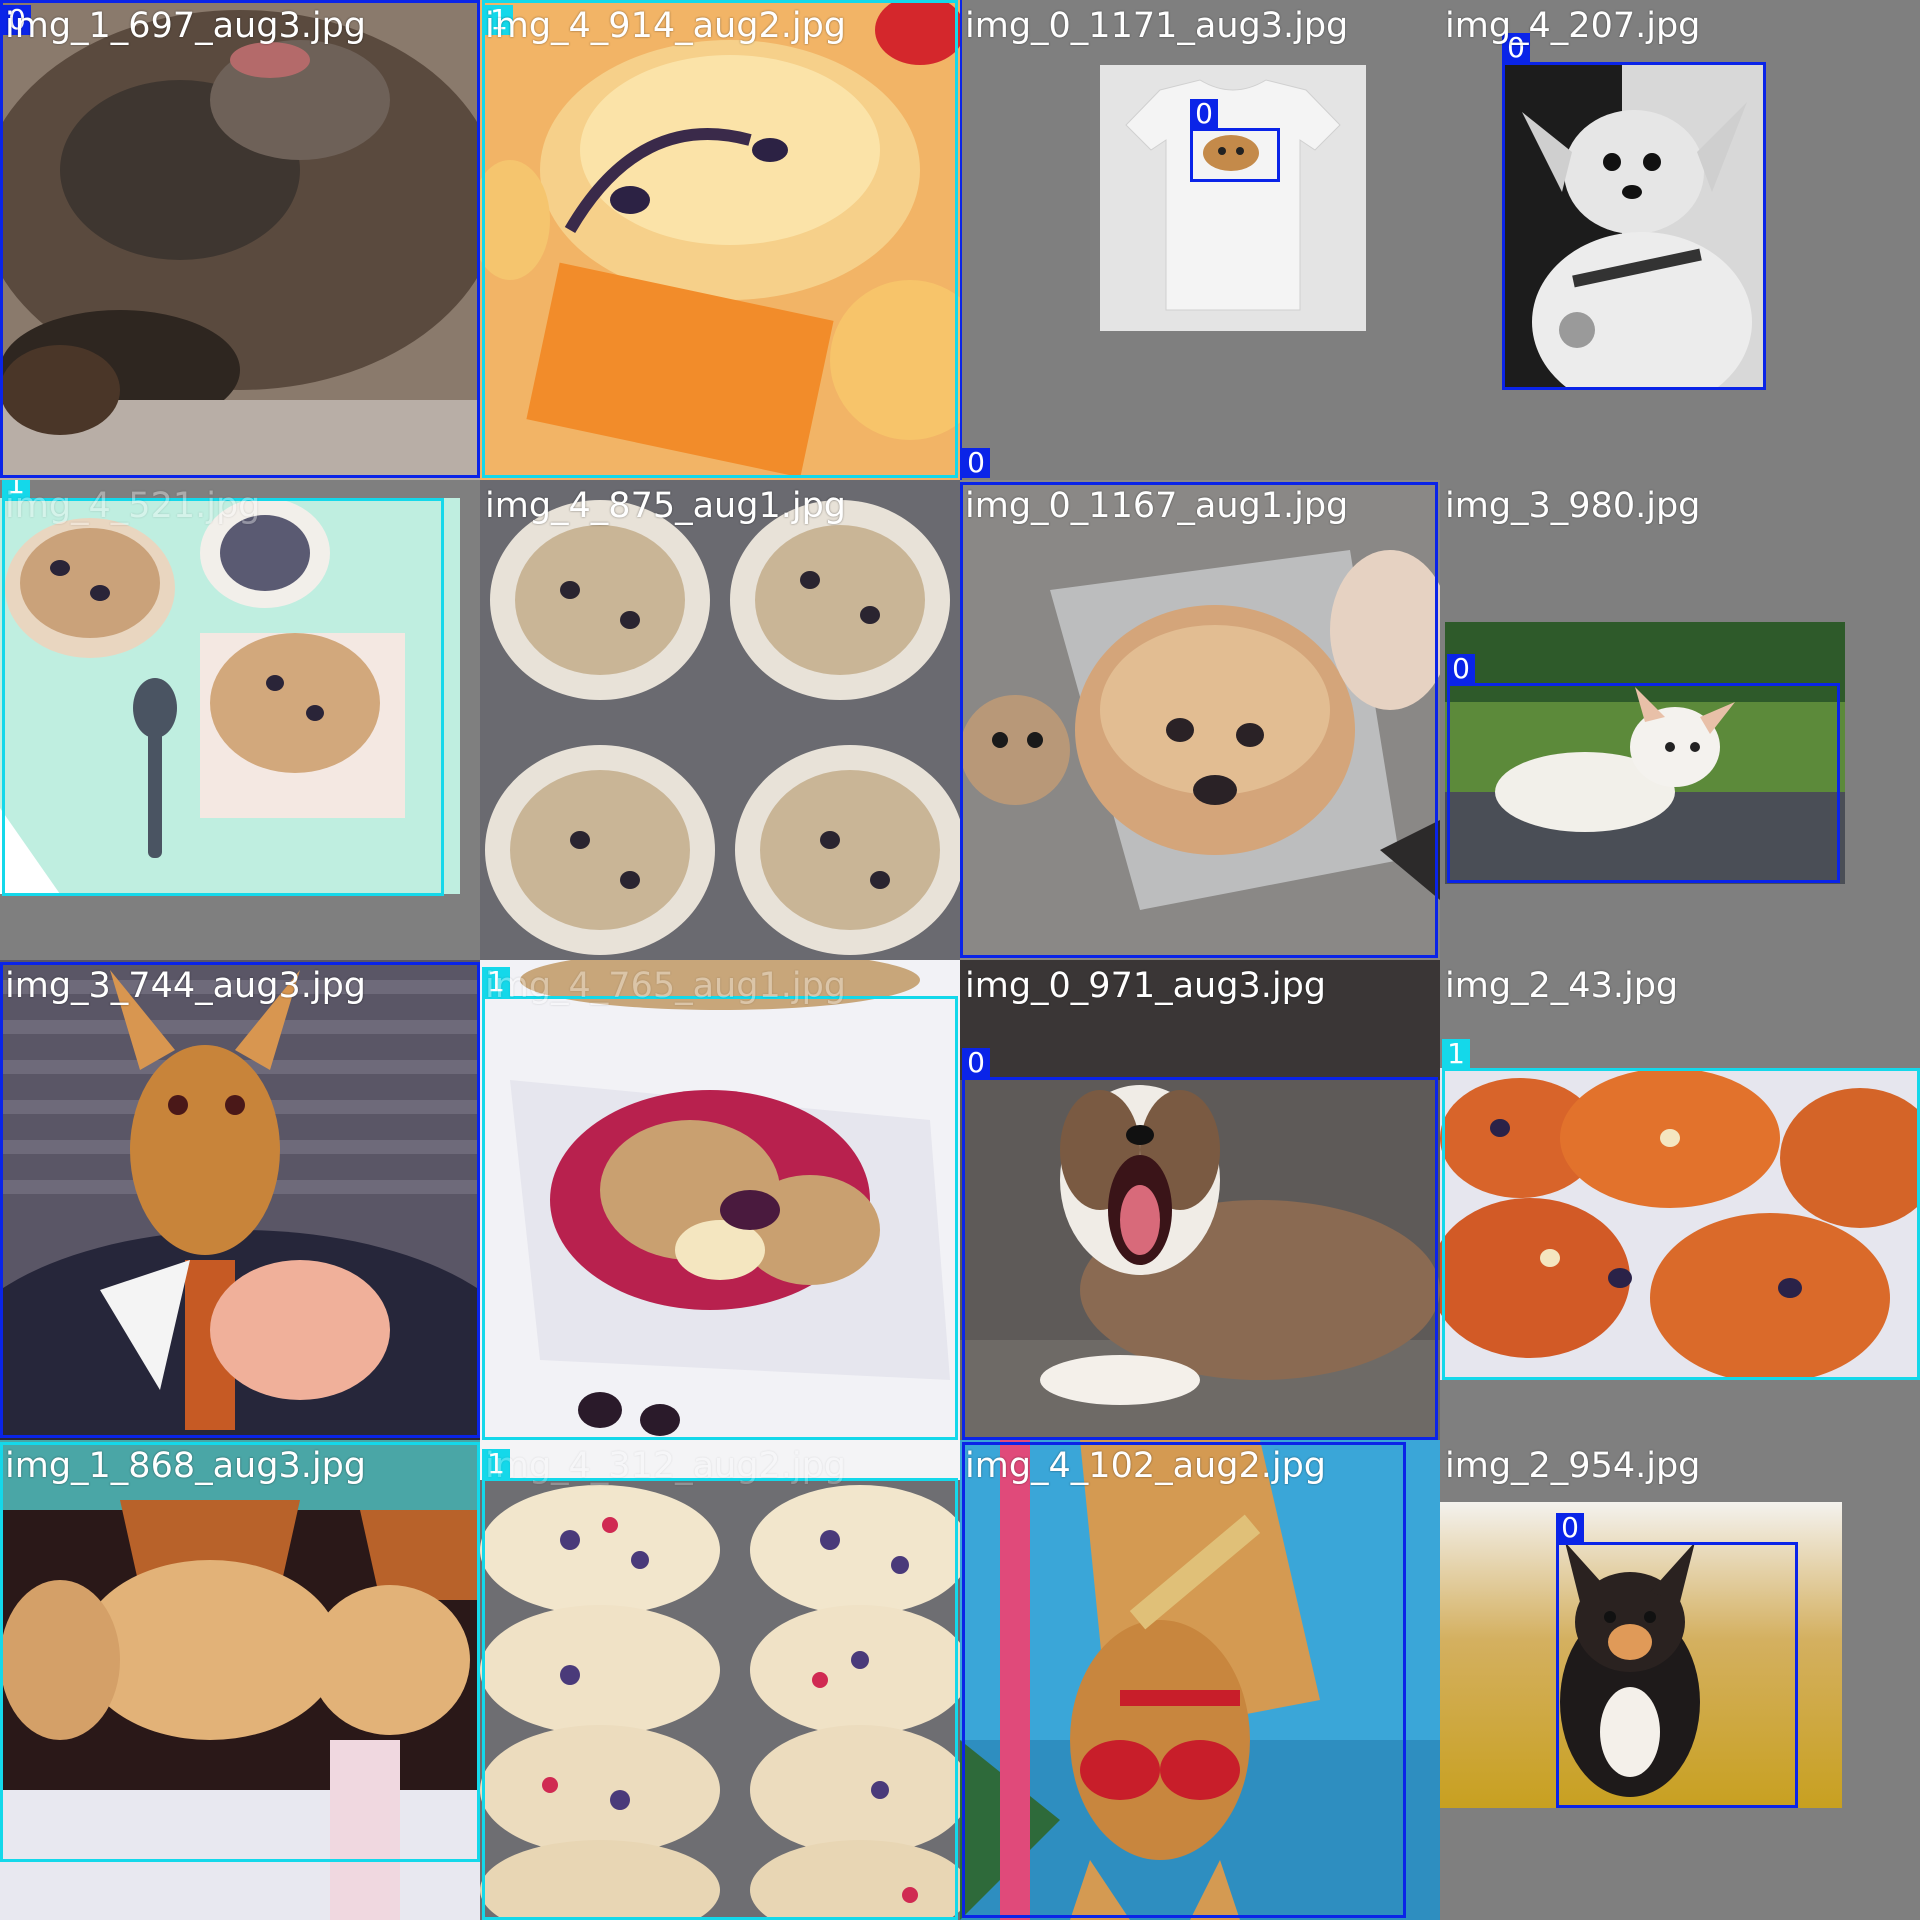  I want to click on tile-img-2-954: img_2_954.jpg 0, so click(1680, 1680).